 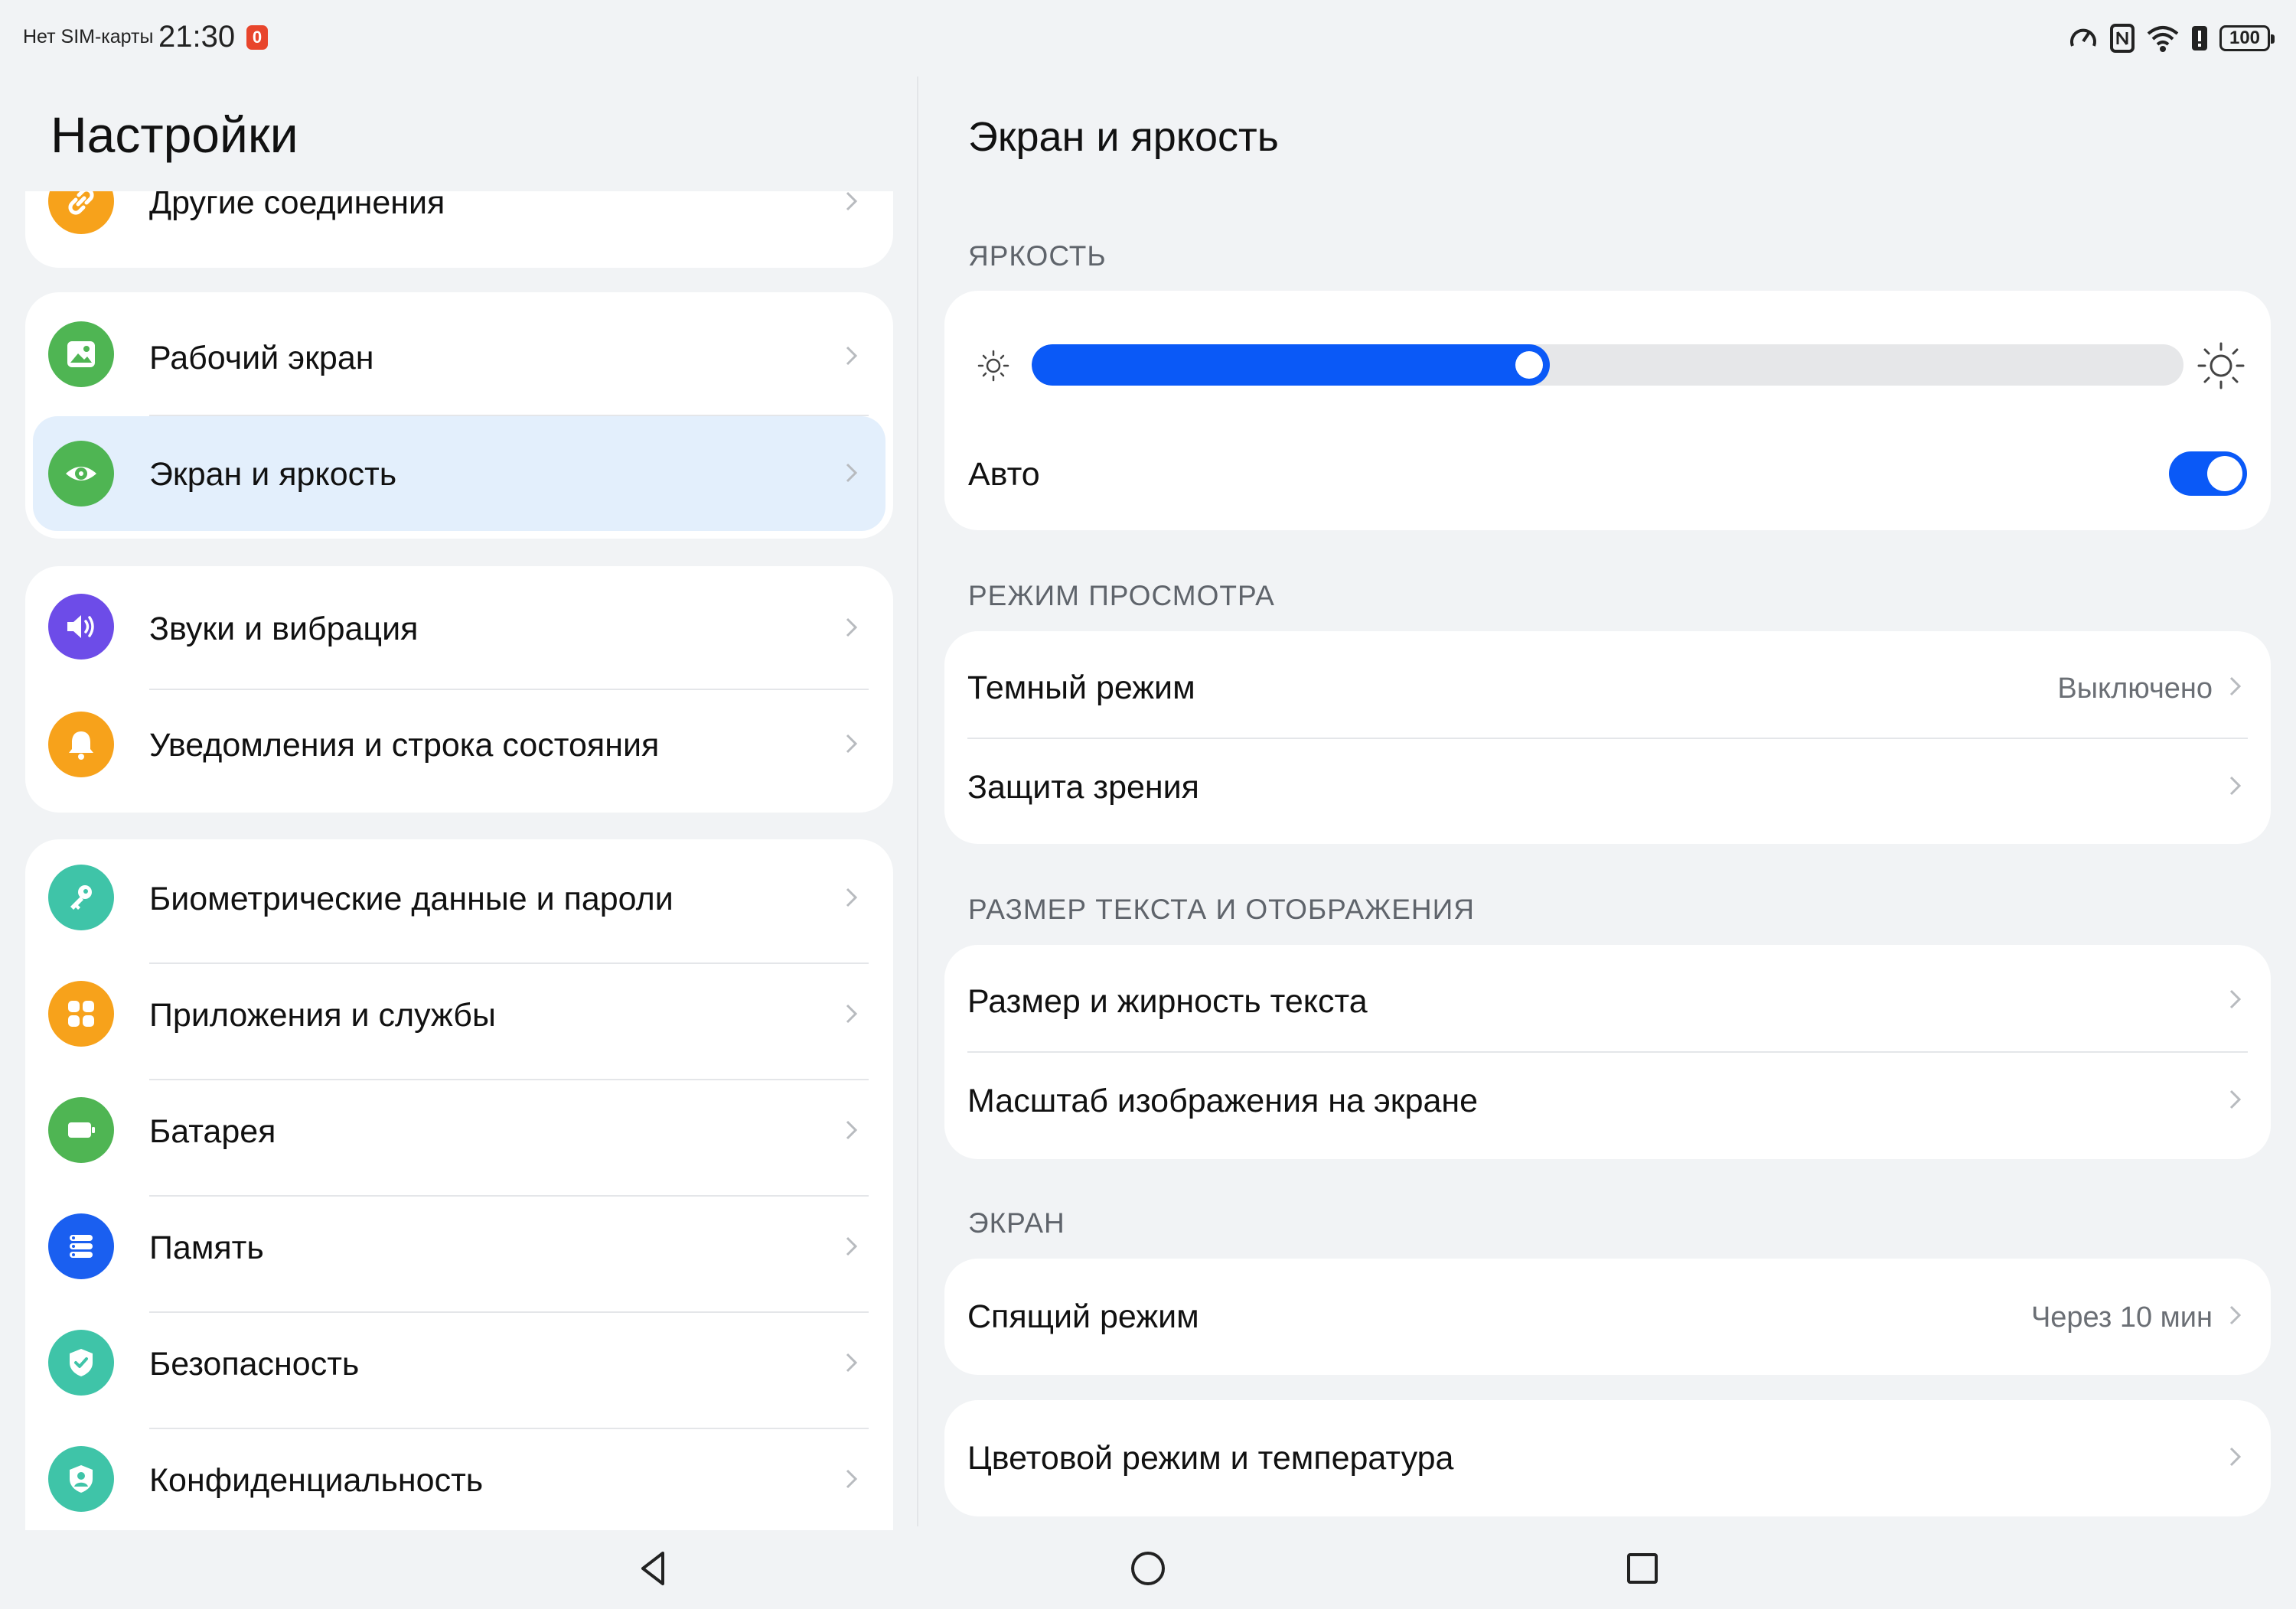 I want to click on sidebar-item-storage: Память, so click(x=459, y=1245).